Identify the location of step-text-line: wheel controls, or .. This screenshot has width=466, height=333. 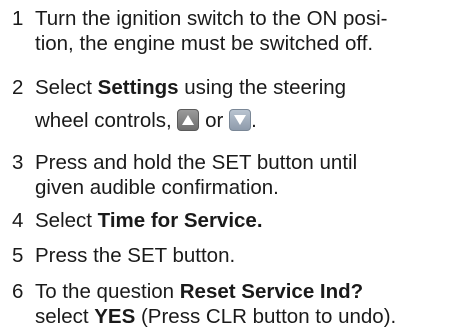
(247, 121).